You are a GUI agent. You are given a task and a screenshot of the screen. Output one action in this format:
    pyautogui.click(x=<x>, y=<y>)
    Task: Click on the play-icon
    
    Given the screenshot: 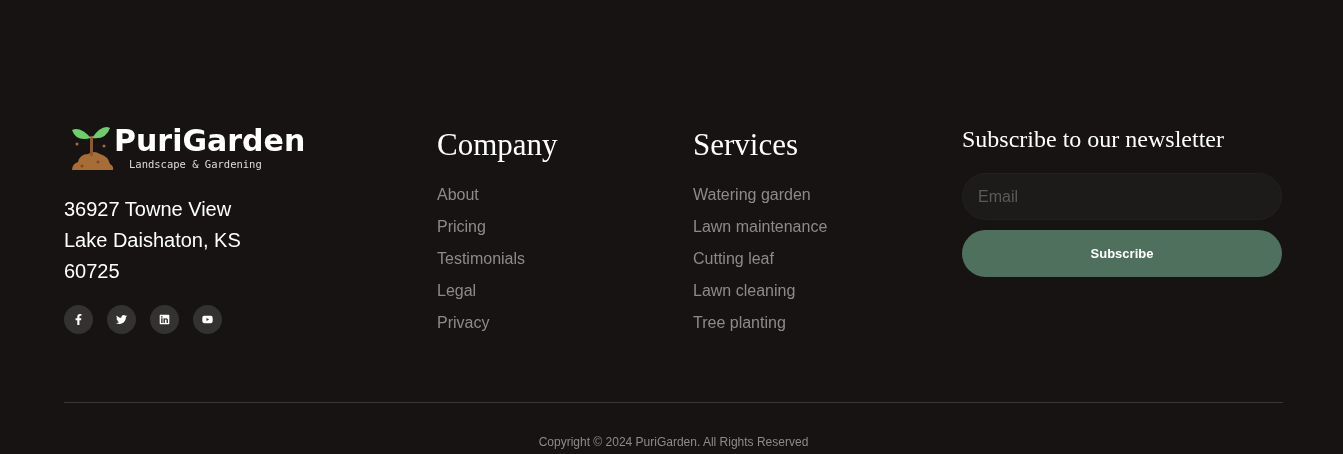 What is the action you would take?
    pyautogui.click(x=207, y=319)
    